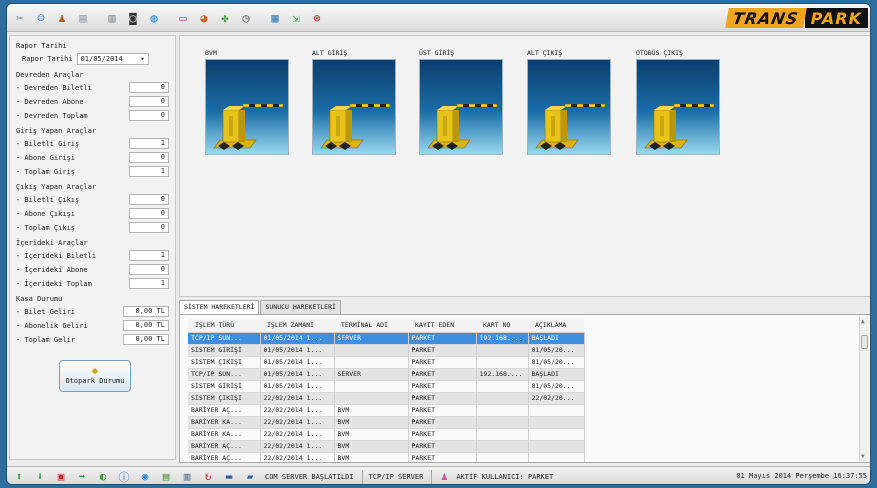 This screenshot has height=488, width=877. What do you see at coordinates (371, 374) in the screenshot?
I see `table-cell: SERVER` at bounding box center [371, 374].